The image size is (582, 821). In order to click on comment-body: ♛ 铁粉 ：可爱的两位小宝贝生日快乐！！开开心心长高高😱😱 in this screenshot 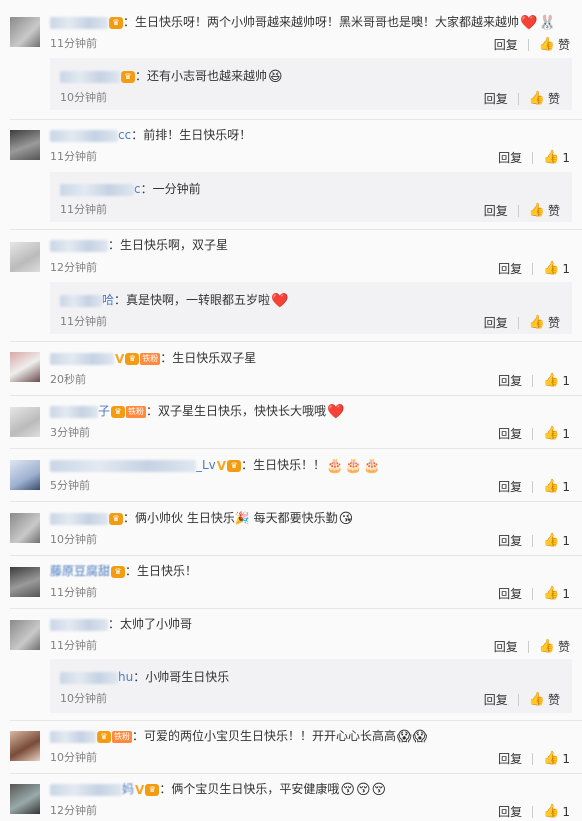, I will do `click(311, 736)`.